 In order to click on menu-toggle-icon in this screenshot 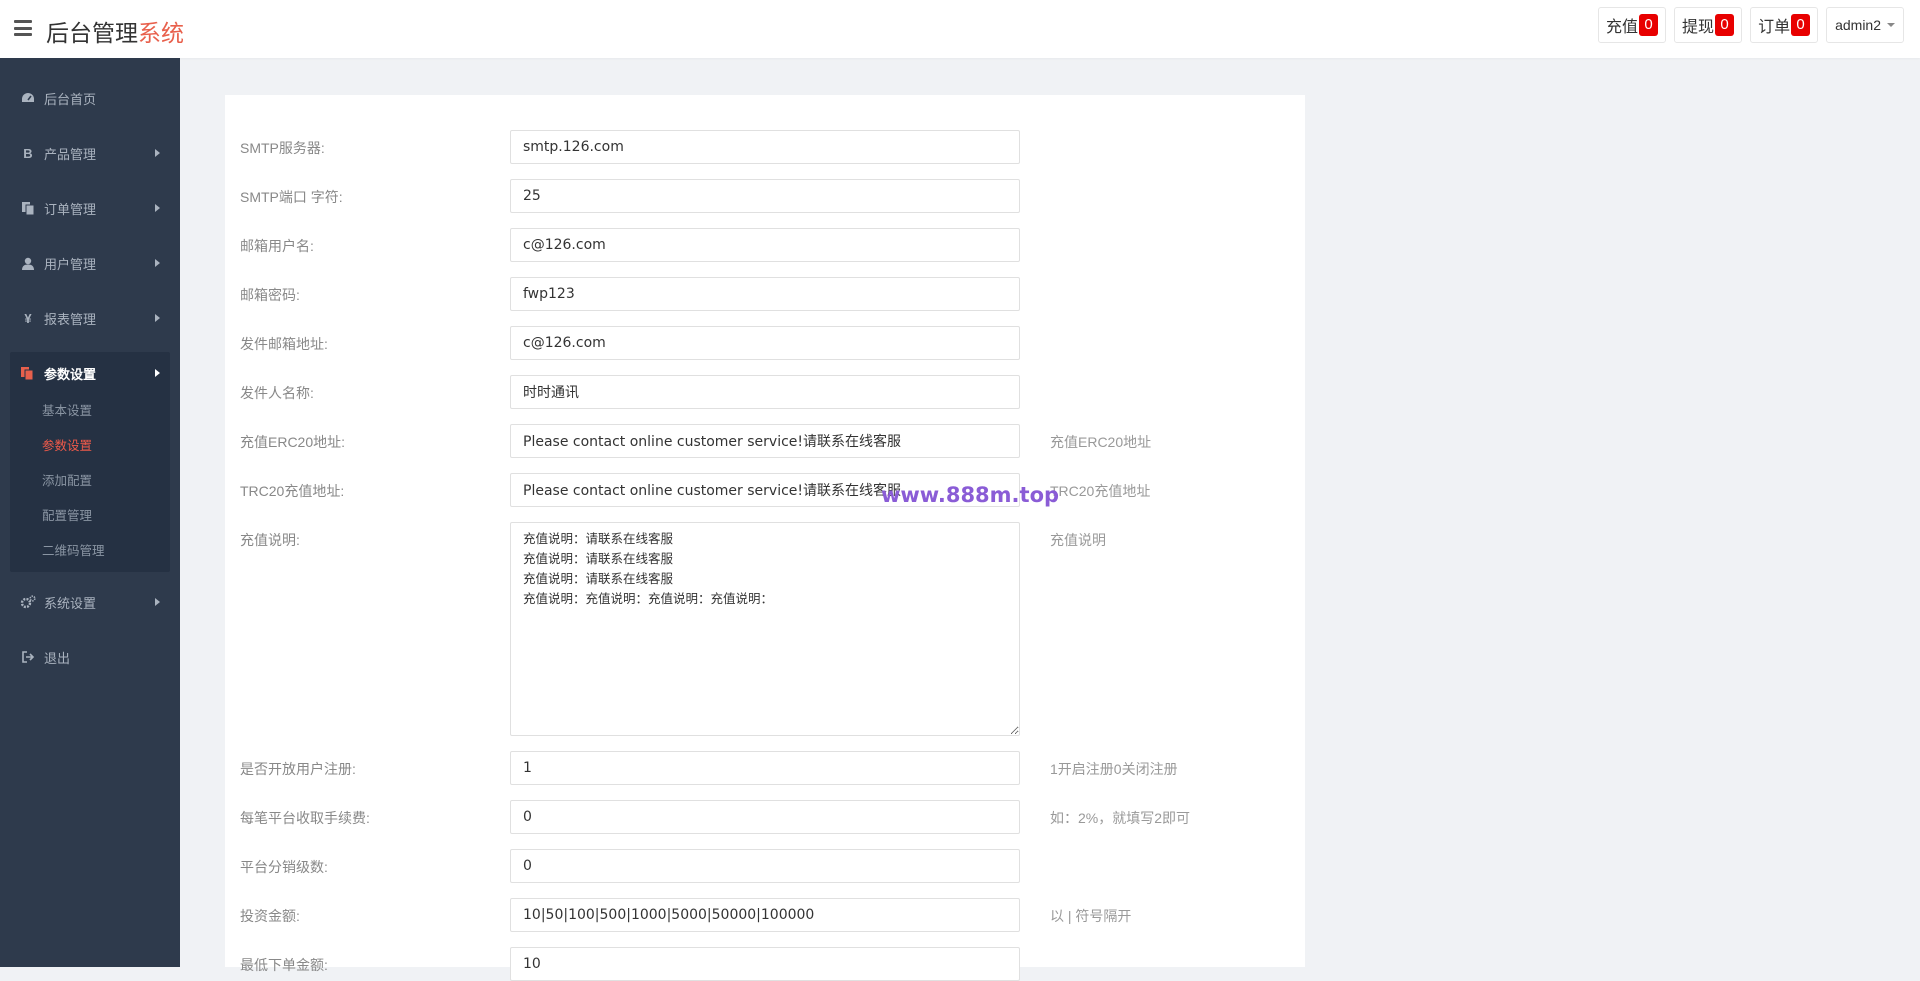, I will do `click(23, 28)`.